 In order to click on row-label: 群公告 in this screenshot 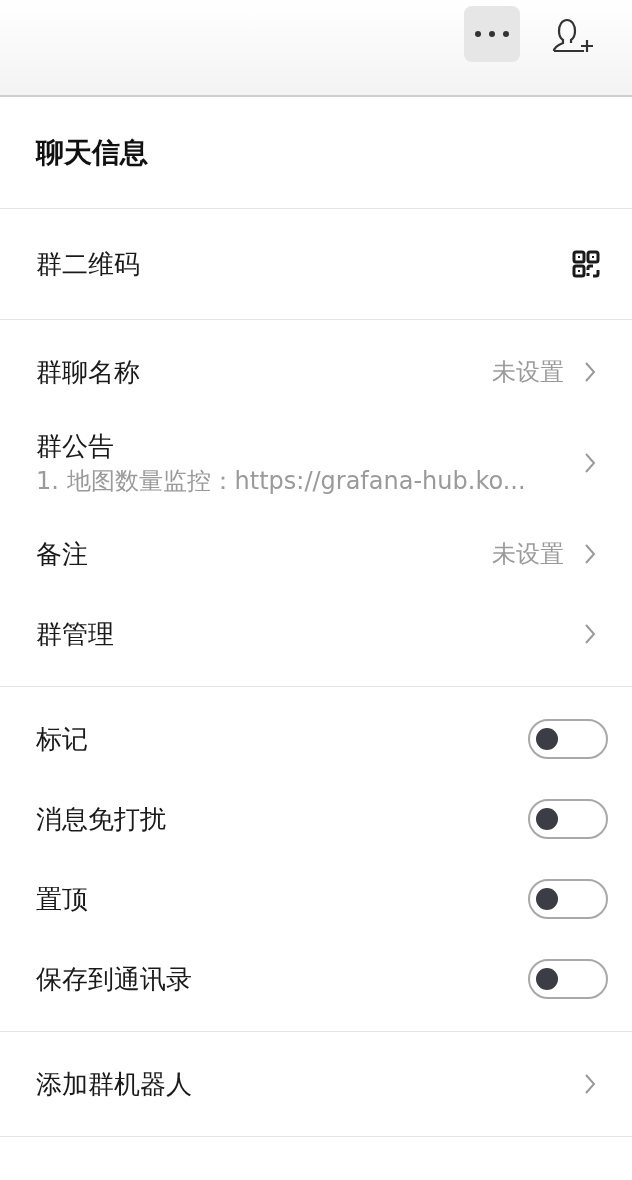, I will do `click(75, 446)`.